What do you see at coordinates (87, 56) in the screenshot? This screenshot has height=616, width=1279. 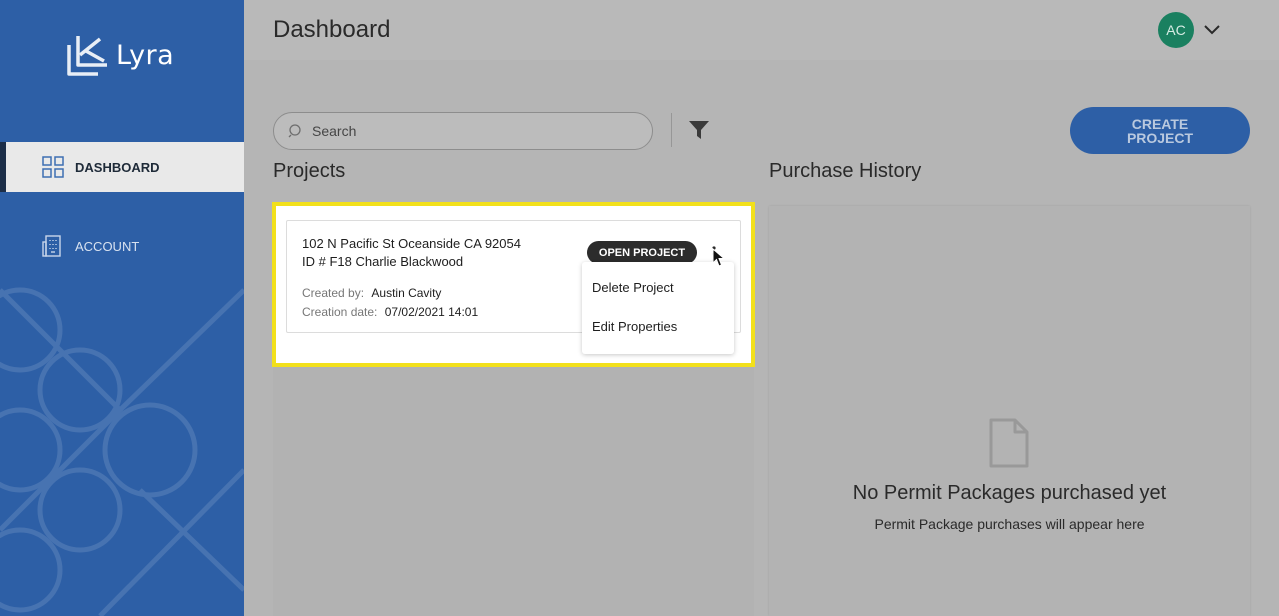 I see `lyra-logo-icon` at bounding box center [87, 56].